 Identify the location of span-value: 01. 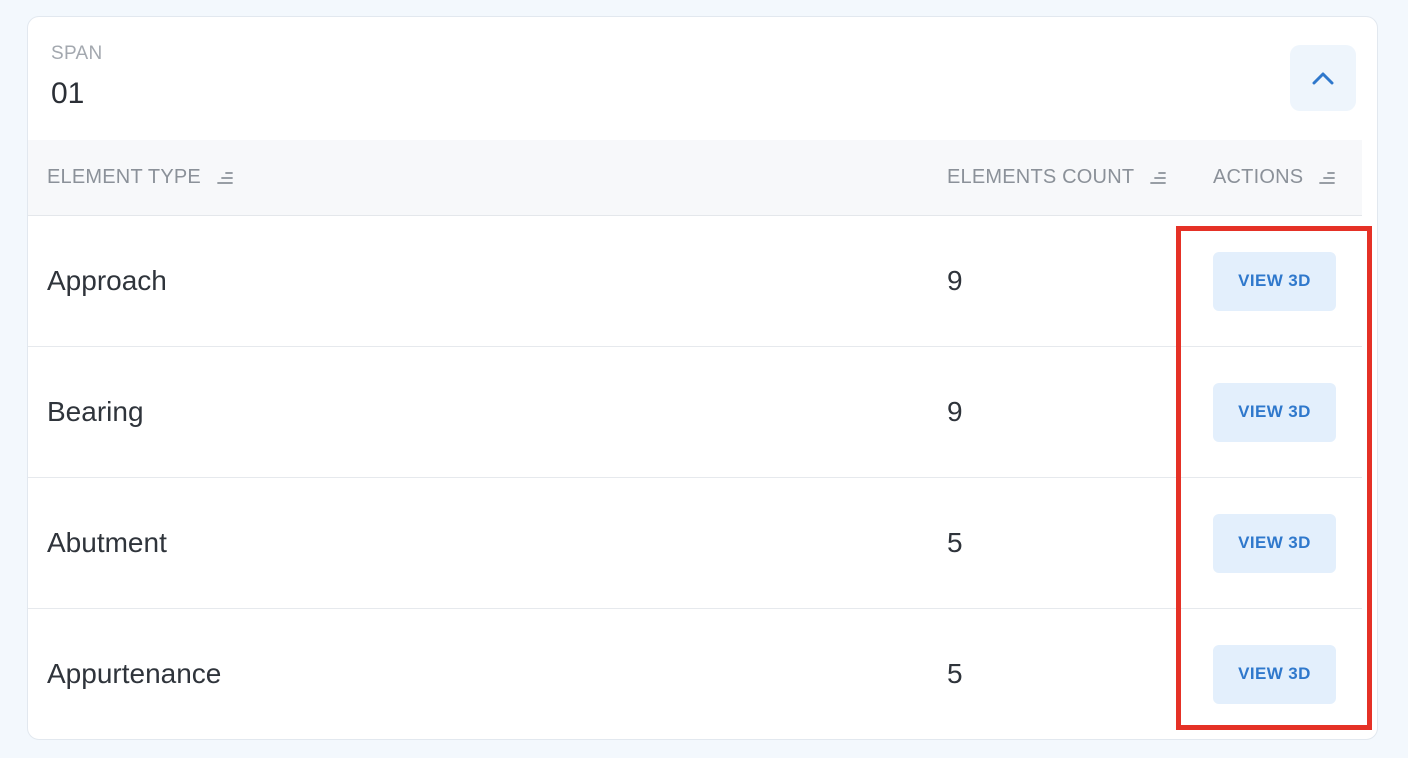
(68, 93).